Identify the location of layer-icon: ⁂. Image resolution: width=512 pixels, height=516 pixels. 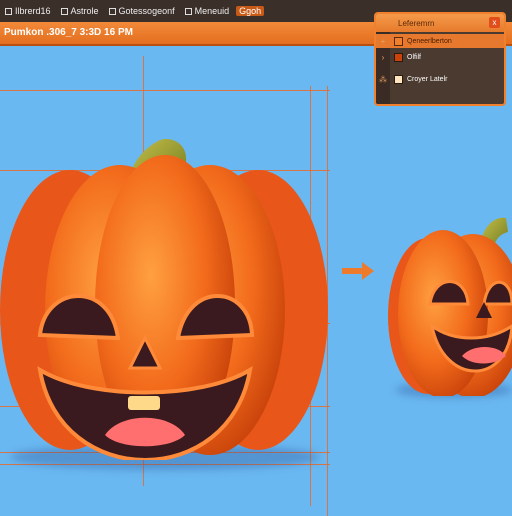
(383, 79).